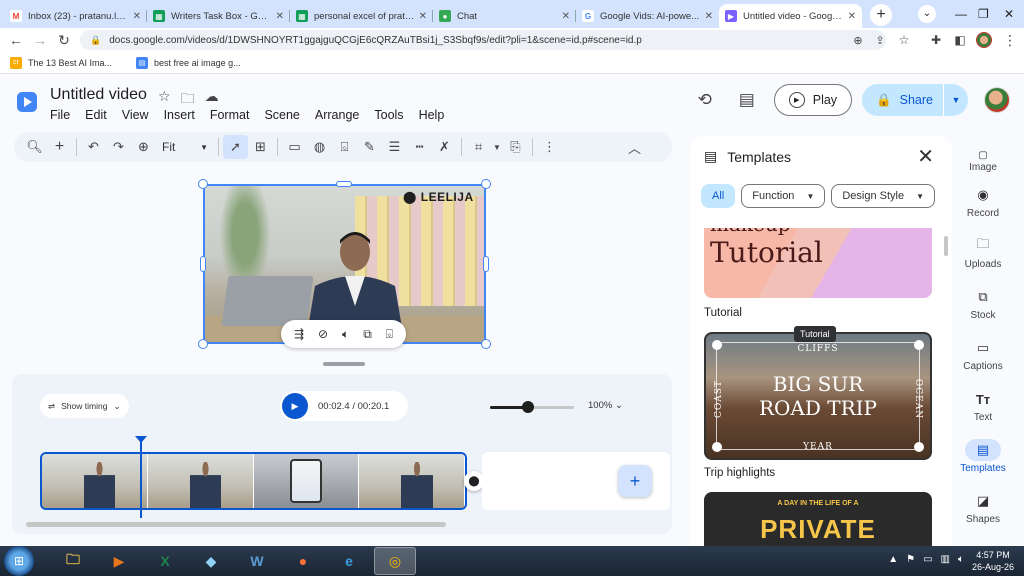  Describe the element at coordinates (118, 147) in the screenshot. I see `redo-icon: ↷` at that location.